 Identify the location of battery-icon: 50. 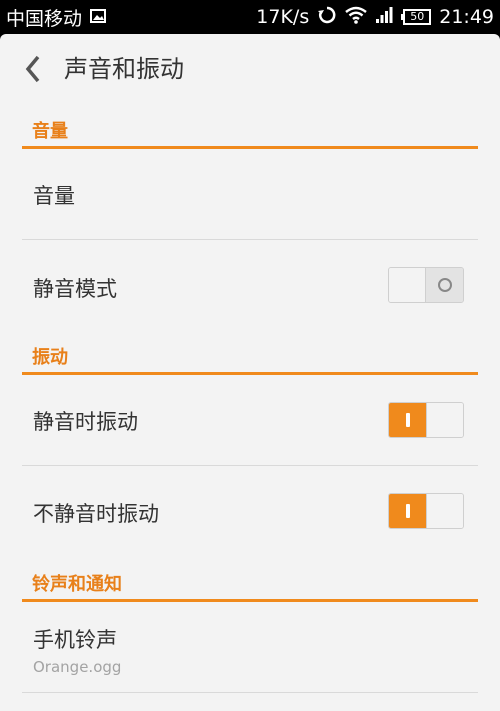
(416, 17).